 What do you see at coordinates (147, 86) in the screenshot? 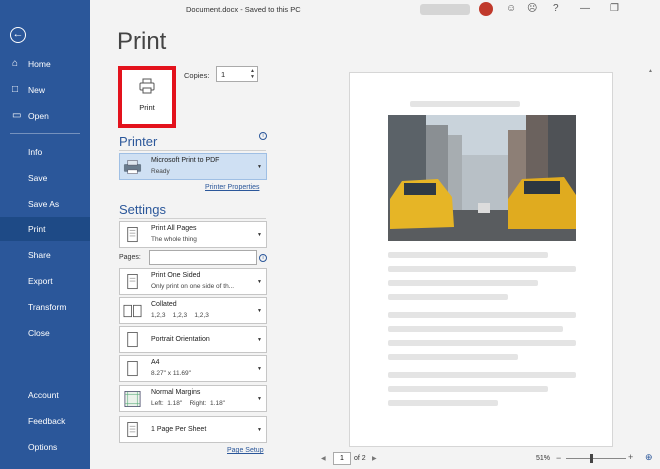
I see `printer-icon` at bounding box center [147, 86].